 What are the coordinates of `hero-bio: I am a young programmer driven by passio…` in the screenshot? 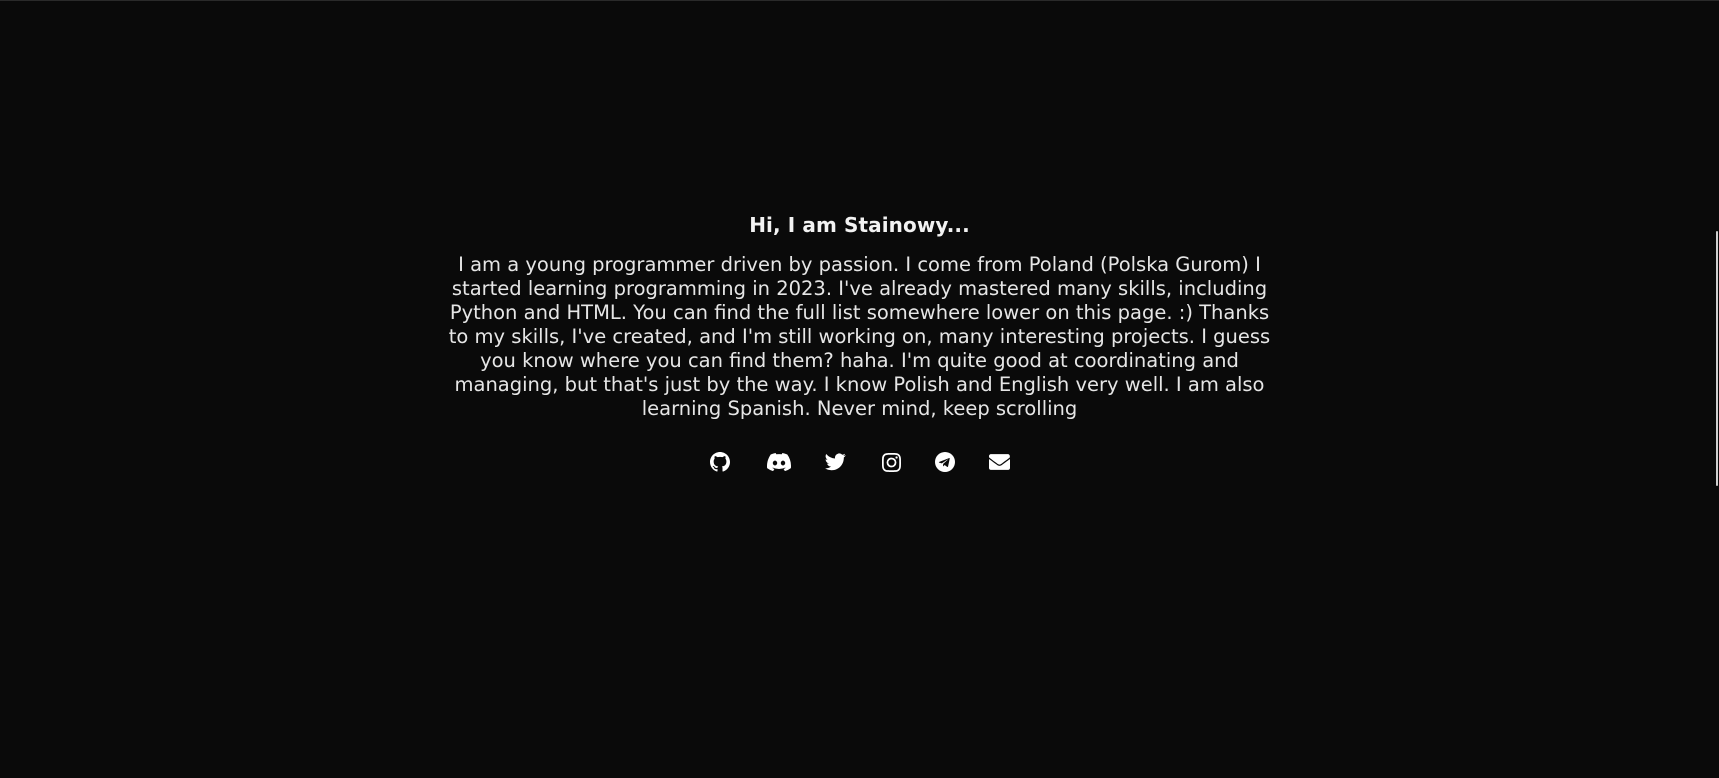 It's located at (859, 336).